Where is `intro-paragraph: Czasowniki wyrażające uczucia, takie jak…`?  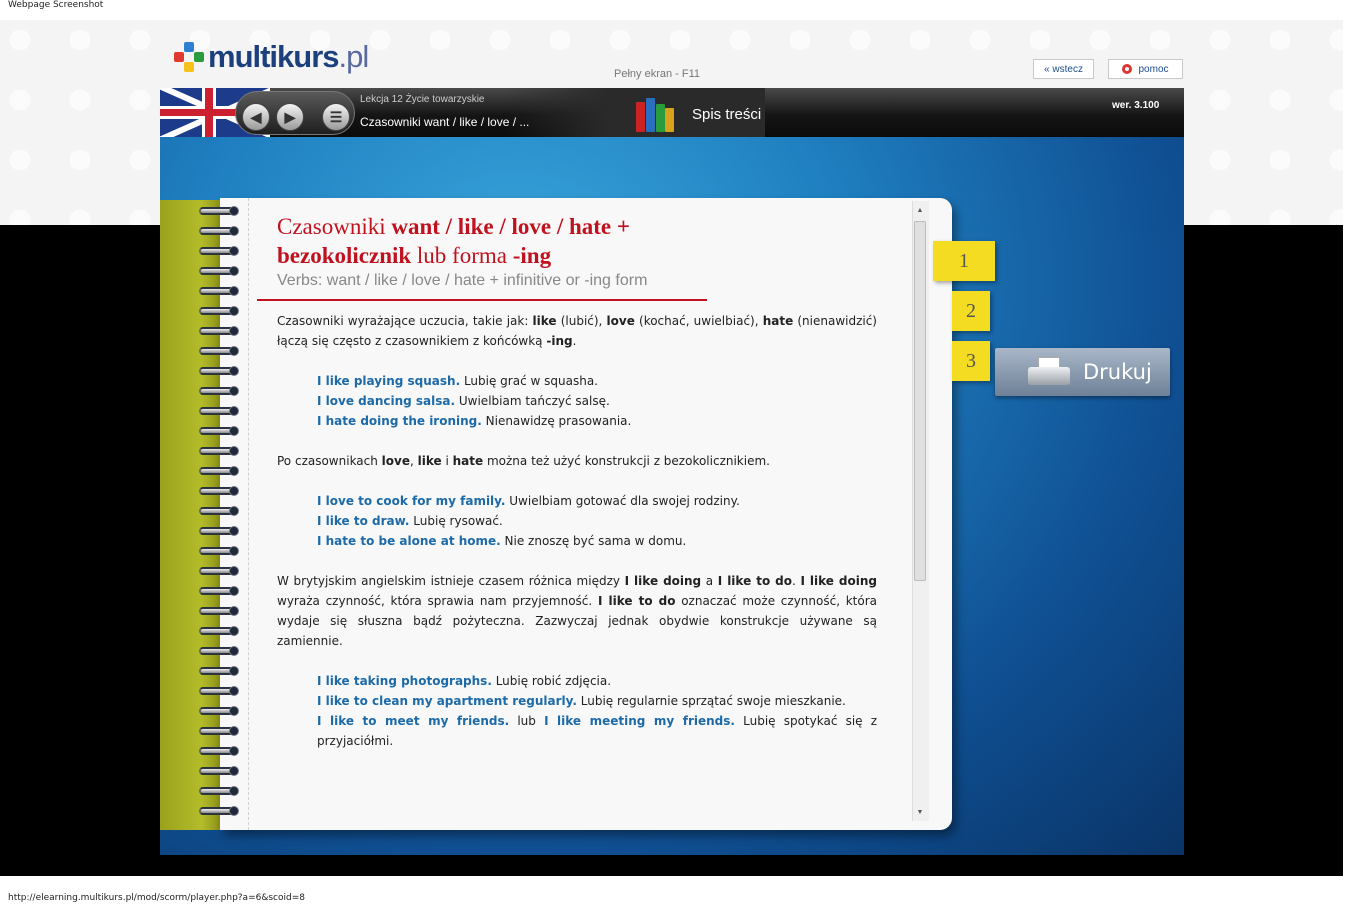
intro-paragraph: Czasowniki wyrażające uczucia, takie jak… is located at coordinates (577, 331).